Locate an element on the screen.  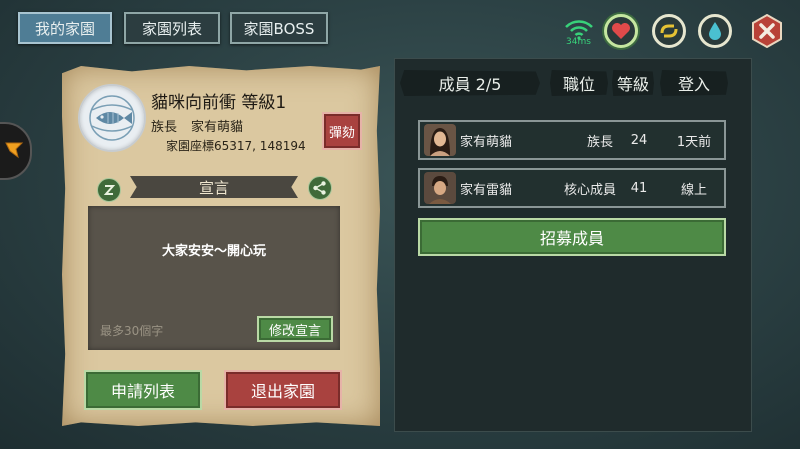
member-row: 家有萌貓 族長 24 1天前 is located at coordinates (572, 140).